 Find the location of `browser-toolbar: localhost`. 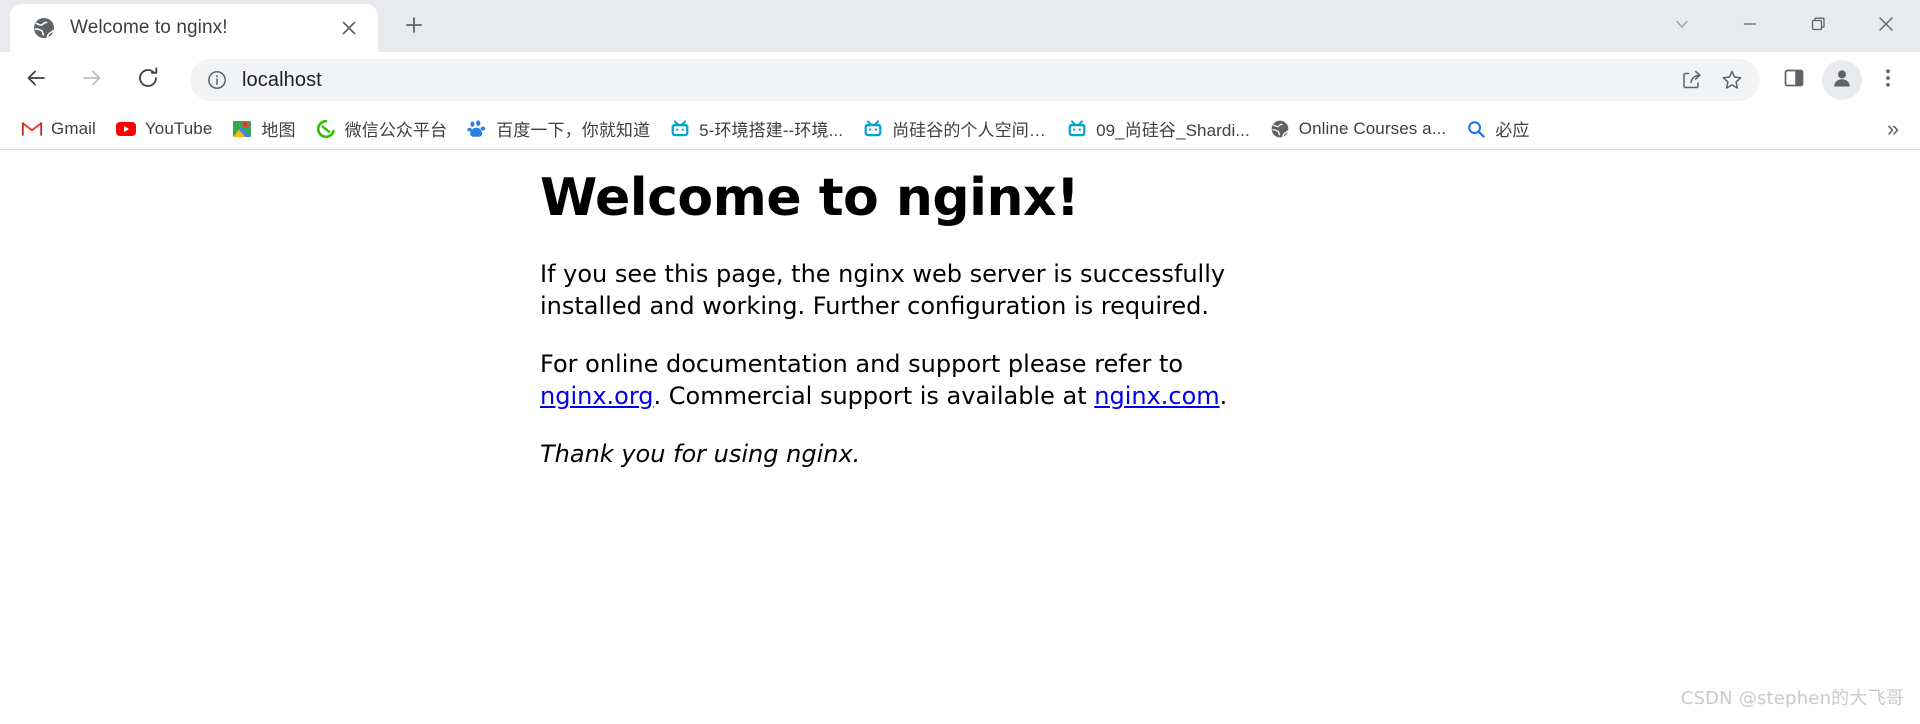

browser-toolbar: localhost is located at coordinates (960, 80).